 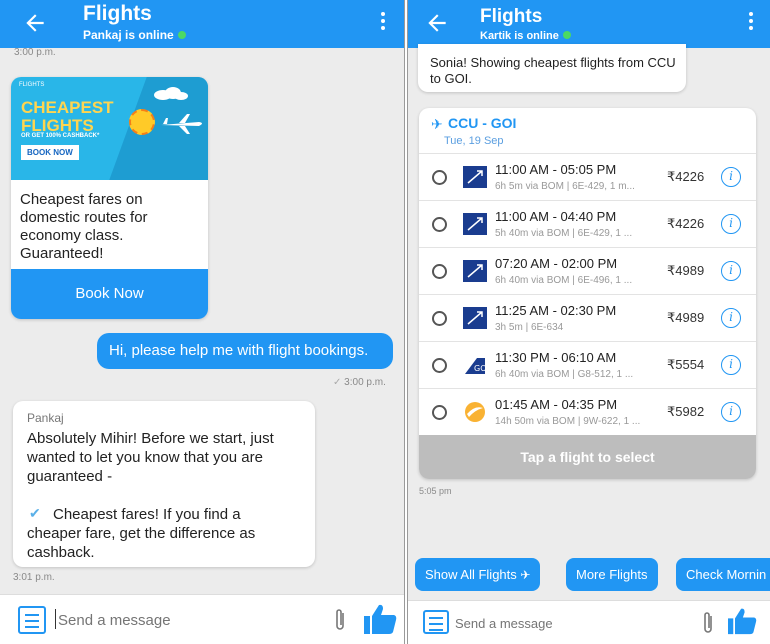 What do you see at coordinates (435, 491) in the screenshot?
I see `list-timestamp: 5:05 pm` at bounding box center [435, 491].